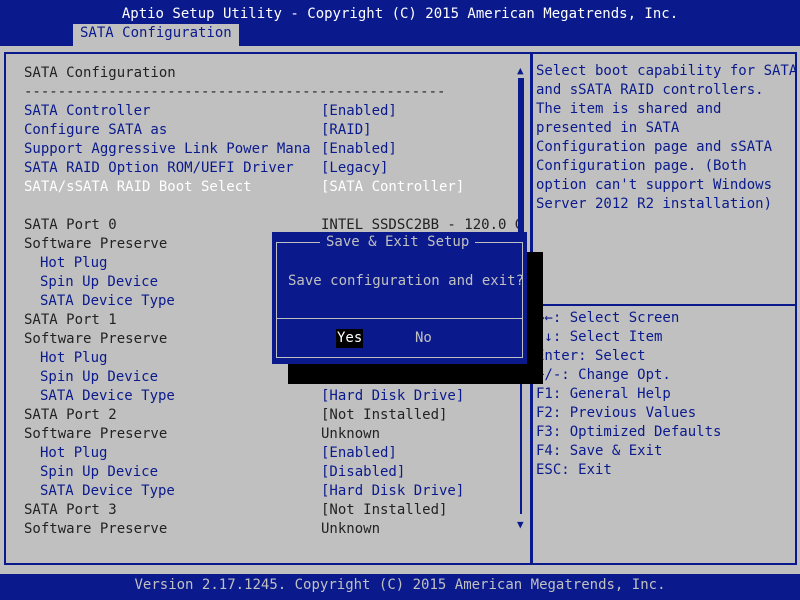 Image resolution: width=800 pixels, height=600 pixels. I want to click on yes-button: Yes, so click(350, 338).